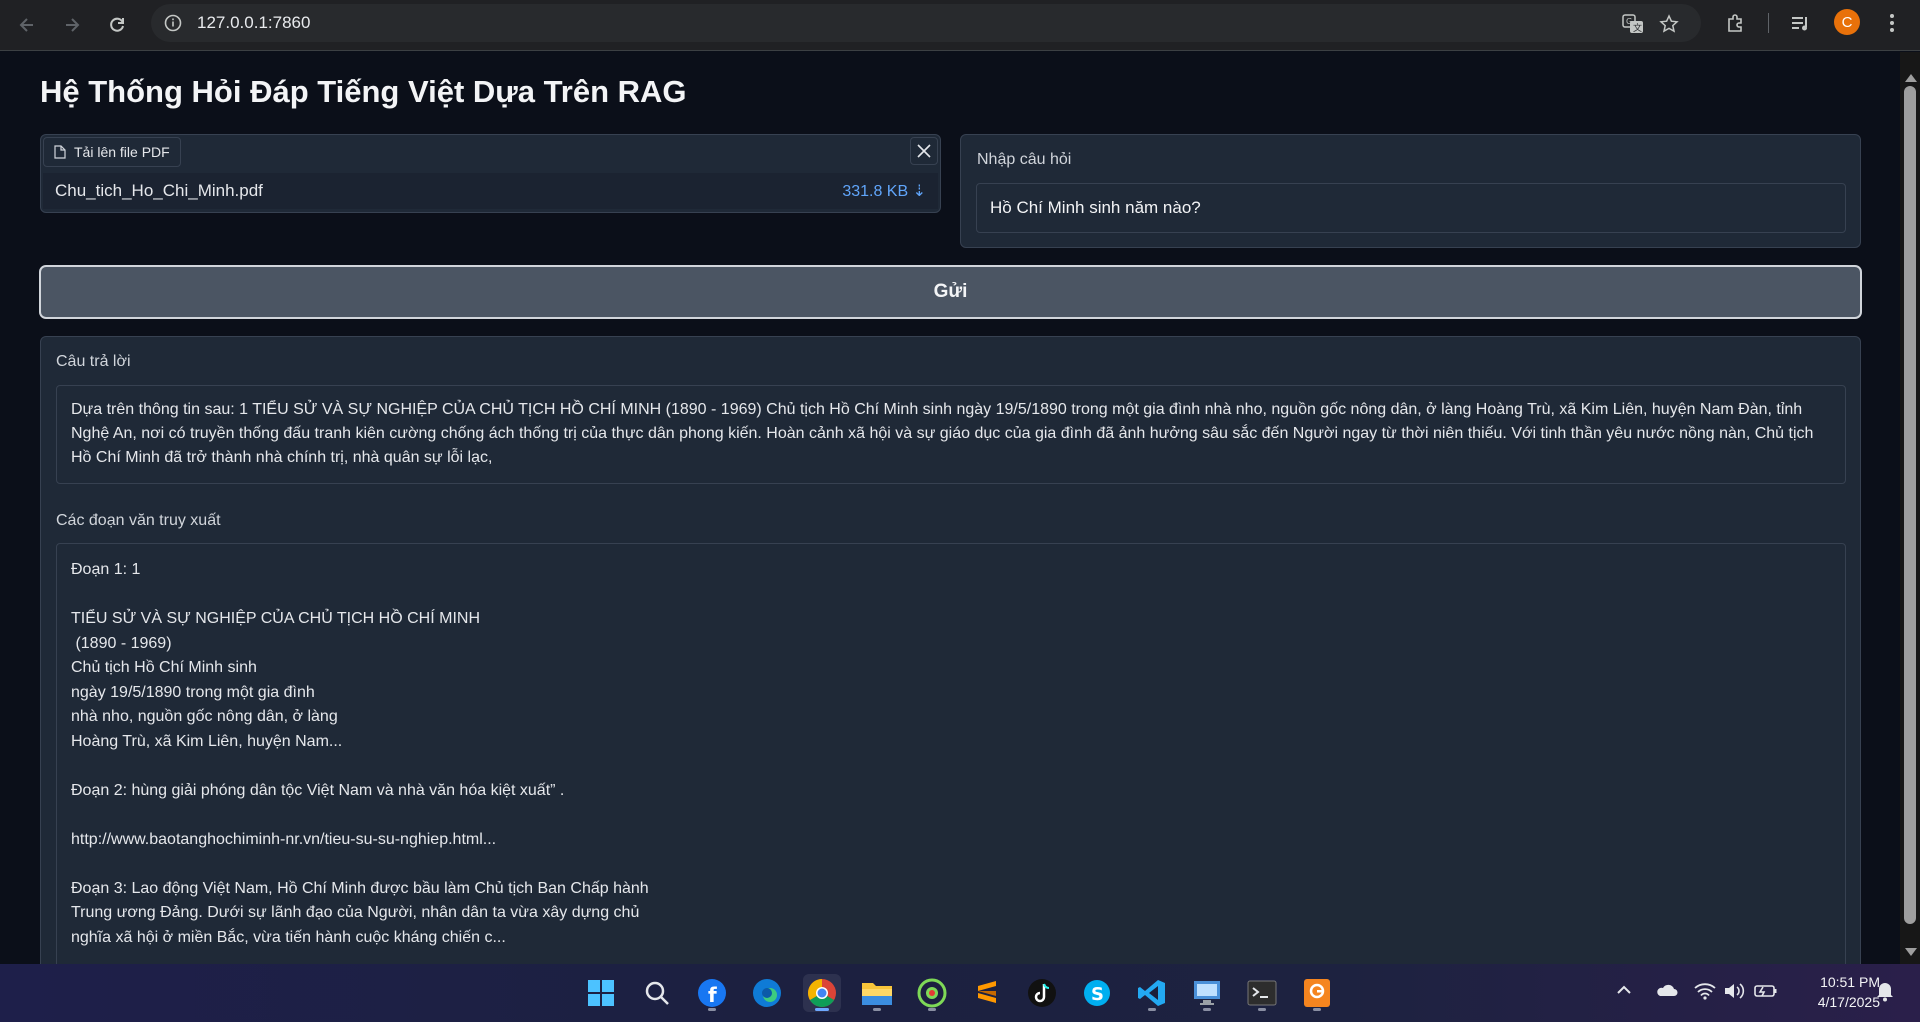  I want to click on svg-text: G, so click(1629, 21).